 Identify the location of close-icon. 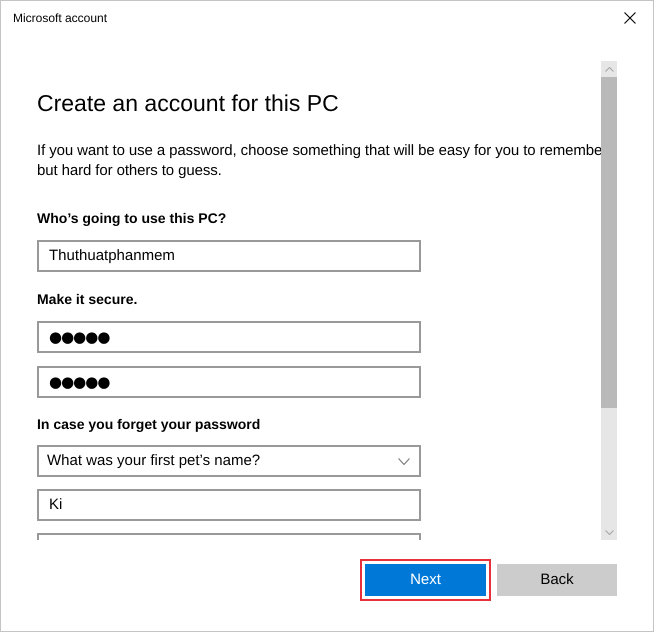
(630, 18).